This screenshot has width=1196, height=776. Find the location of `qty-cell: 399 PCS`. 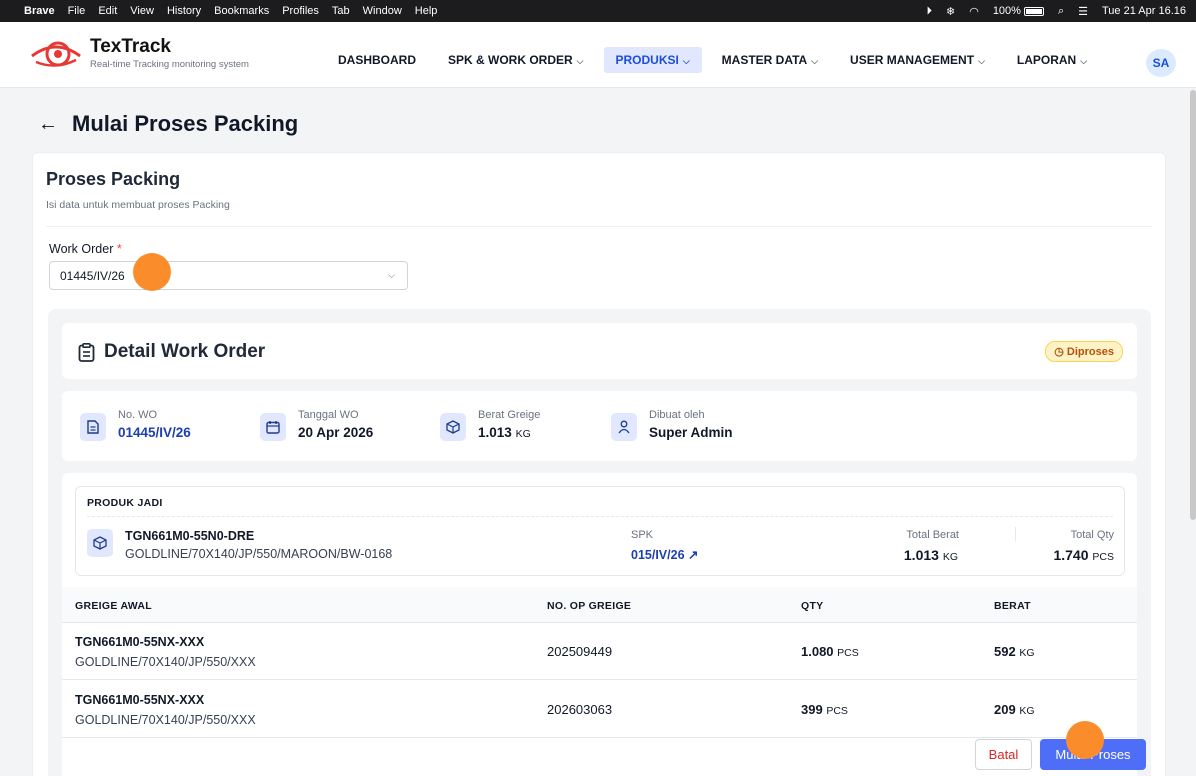

qty-cell: 399 PCS is located at coordinates (824, 709).